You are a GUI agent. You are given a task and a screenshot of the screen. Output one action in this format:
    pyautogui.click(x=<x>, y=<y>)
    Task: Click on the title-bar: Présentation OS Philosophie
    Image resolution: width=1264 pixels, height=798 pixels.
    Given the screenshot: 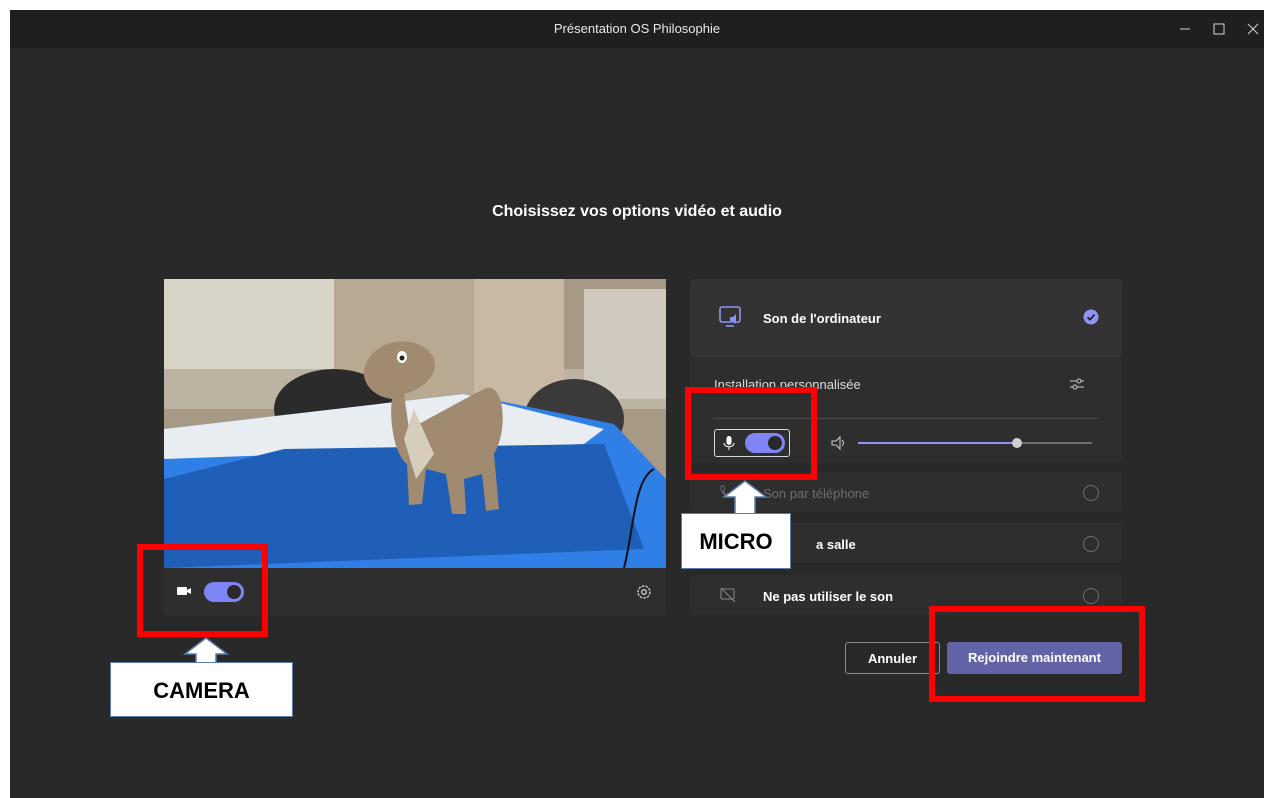 What is the action you would take?
    pyautogui.click(x=637, y=29)
    